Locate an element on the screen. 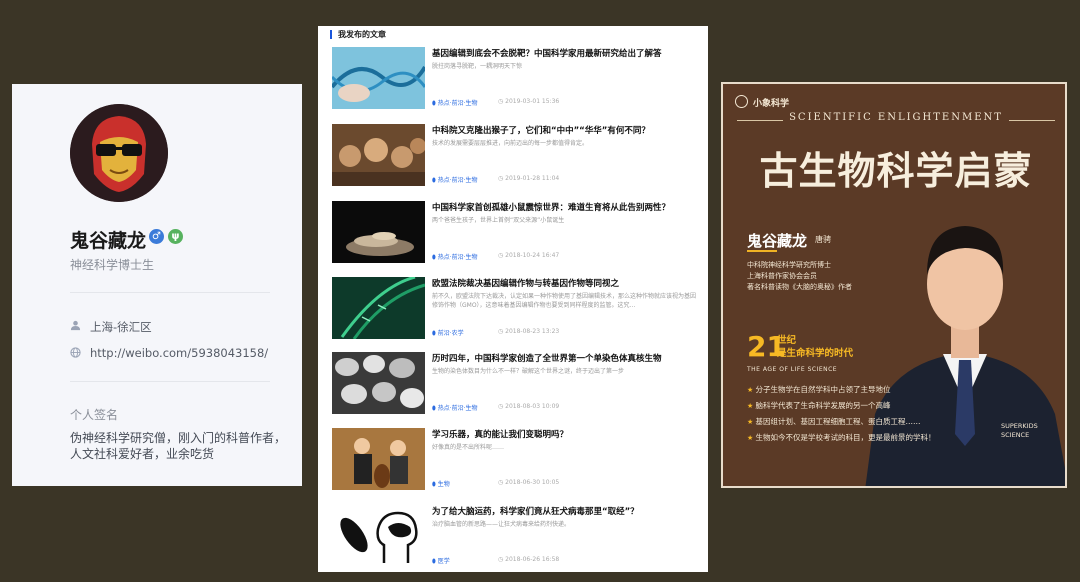 This screenshot has width=1080, height=582. article-date: 2018-08-03 10:09 is located at coordinates (528, 406).